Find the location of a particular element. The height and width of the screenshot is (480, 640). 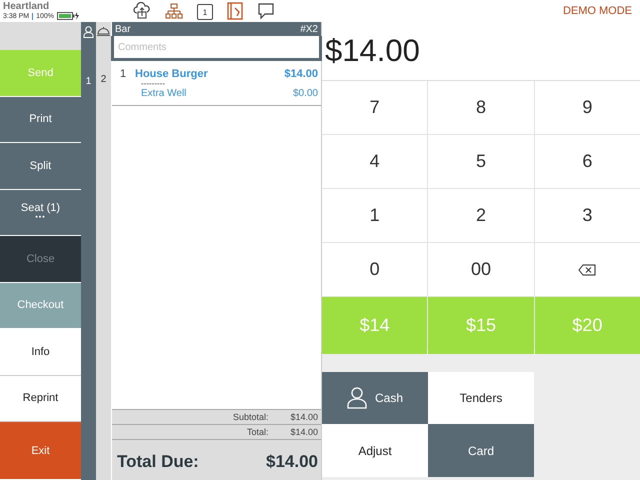

keypad-key: 2 is located at coordinates (481, 215).